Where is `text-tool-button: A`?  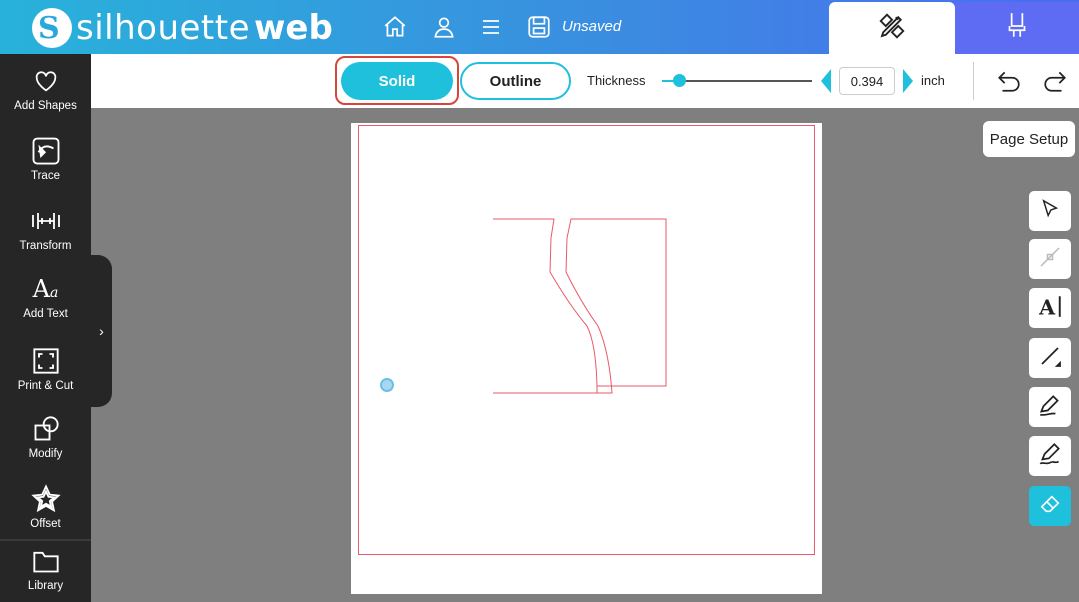
text-tool-button: A is located at coordinates (1050, 308).